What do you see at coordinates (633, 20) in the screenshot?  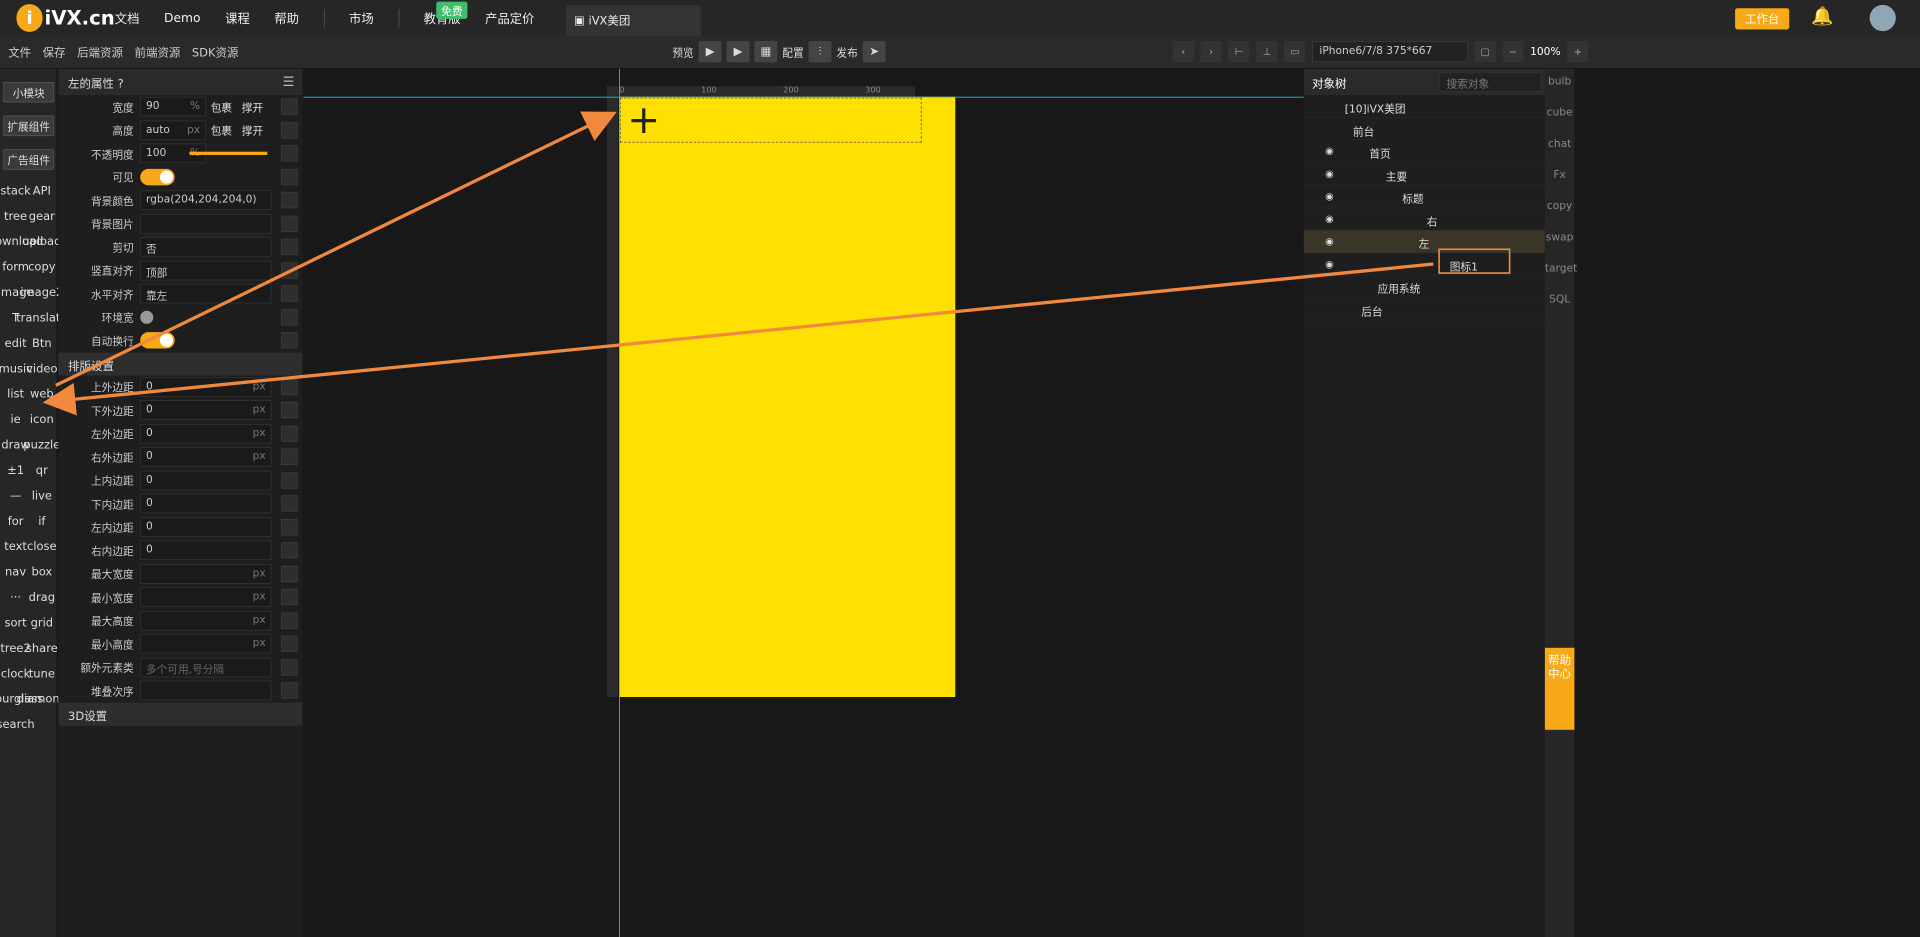 I see `project-tab: ▣ iVX美团` at bounding box center [633, 20].